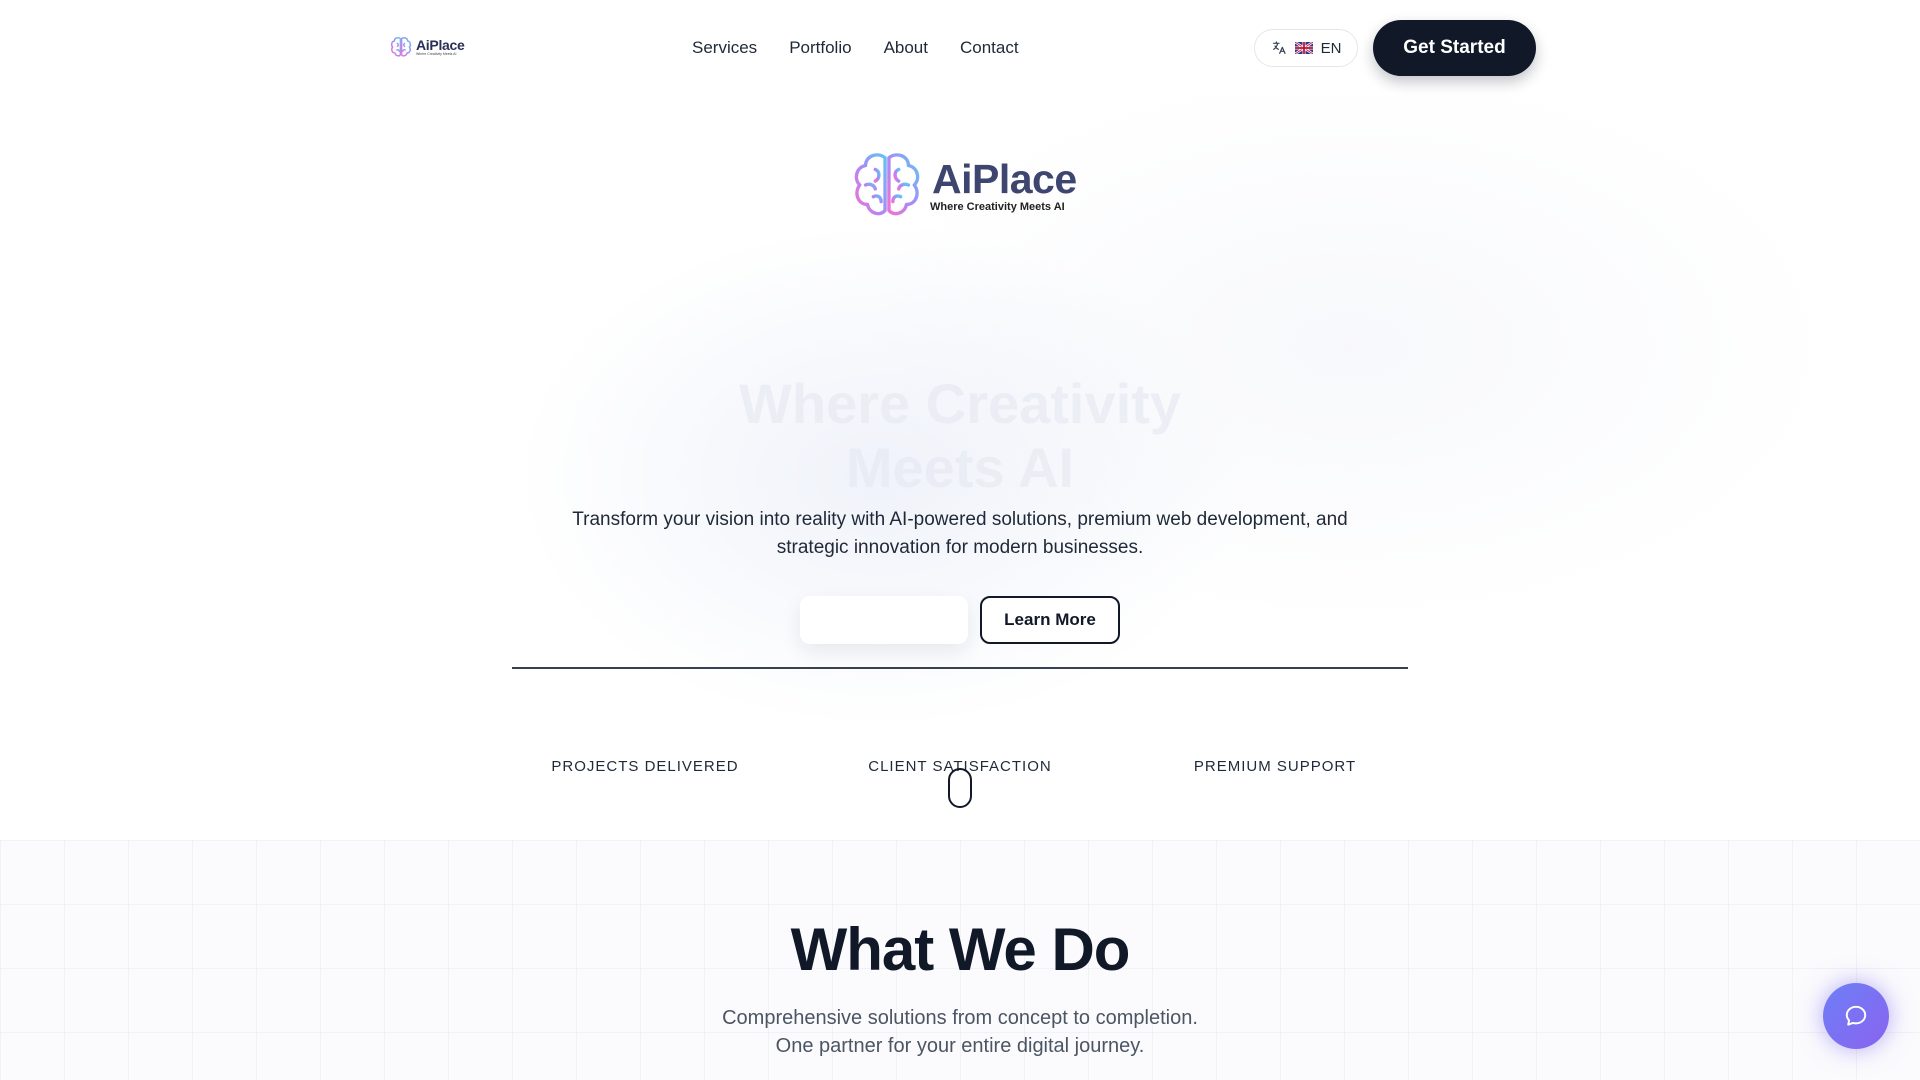 This screenshot has height=1080, width=1920. I want to click on stat-premium-support: PREMIUM SUPPORT, so click(1275, 766).